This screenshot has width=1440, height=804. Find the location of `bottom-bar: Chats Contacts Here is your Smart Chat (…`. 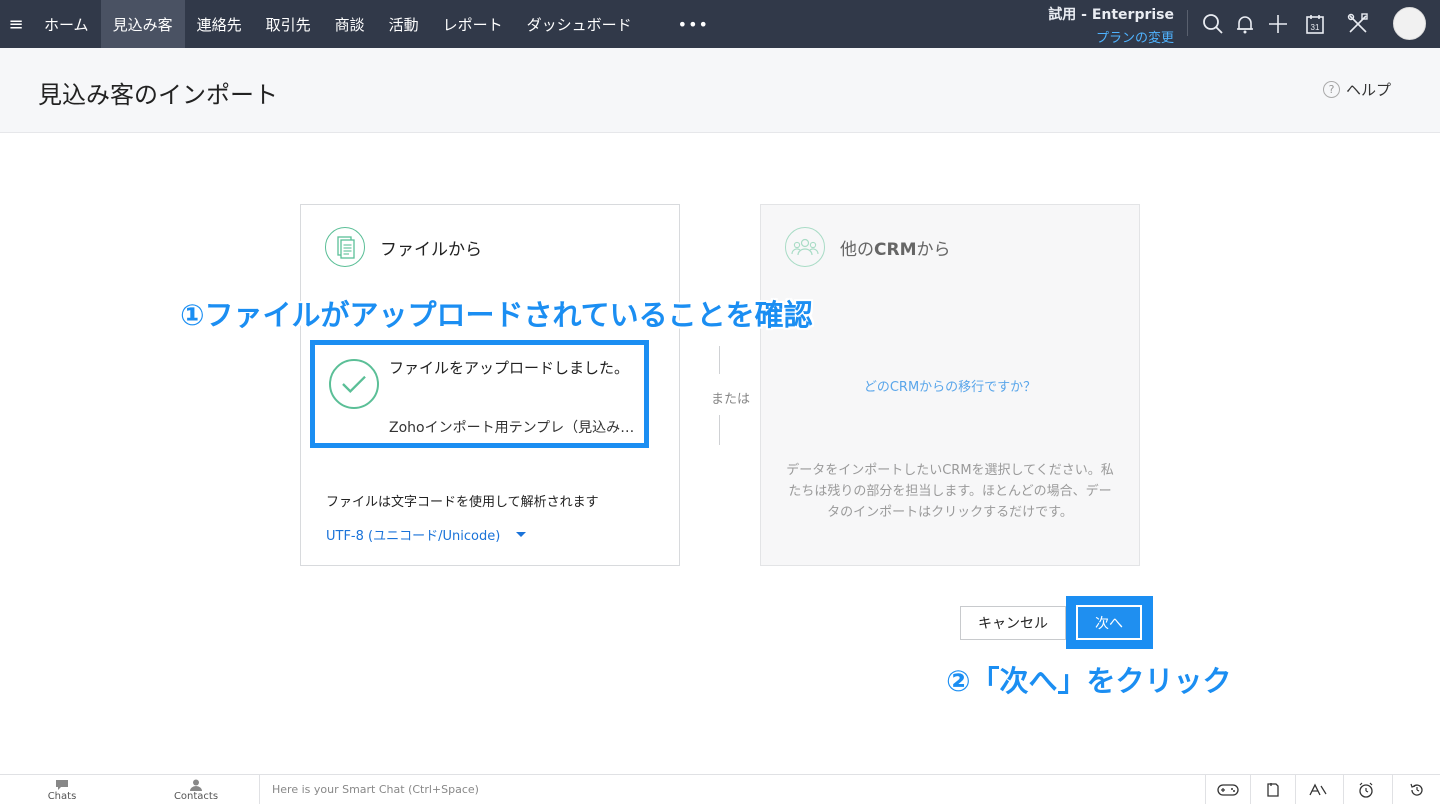

bottom-bar: Chats Contacts Here is your Smart Chat (… is located at coordinates (720, 789).